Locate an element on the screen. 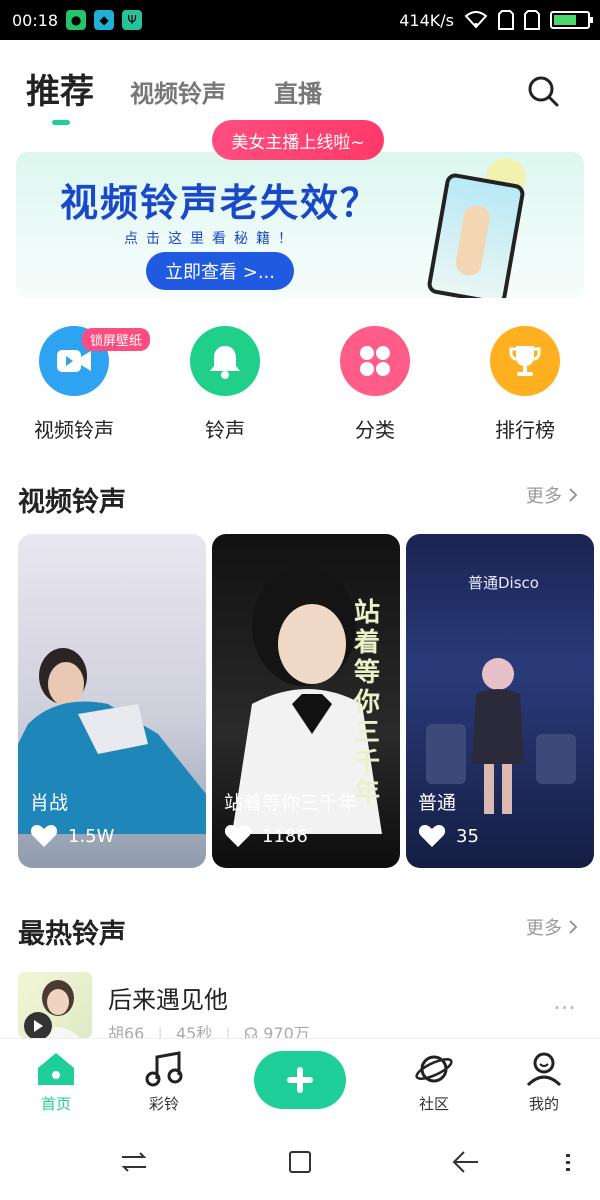 The height and width of the screenshot is (1200, 600). shortcut-label: 铃声 is located at coordinates (225, 430).